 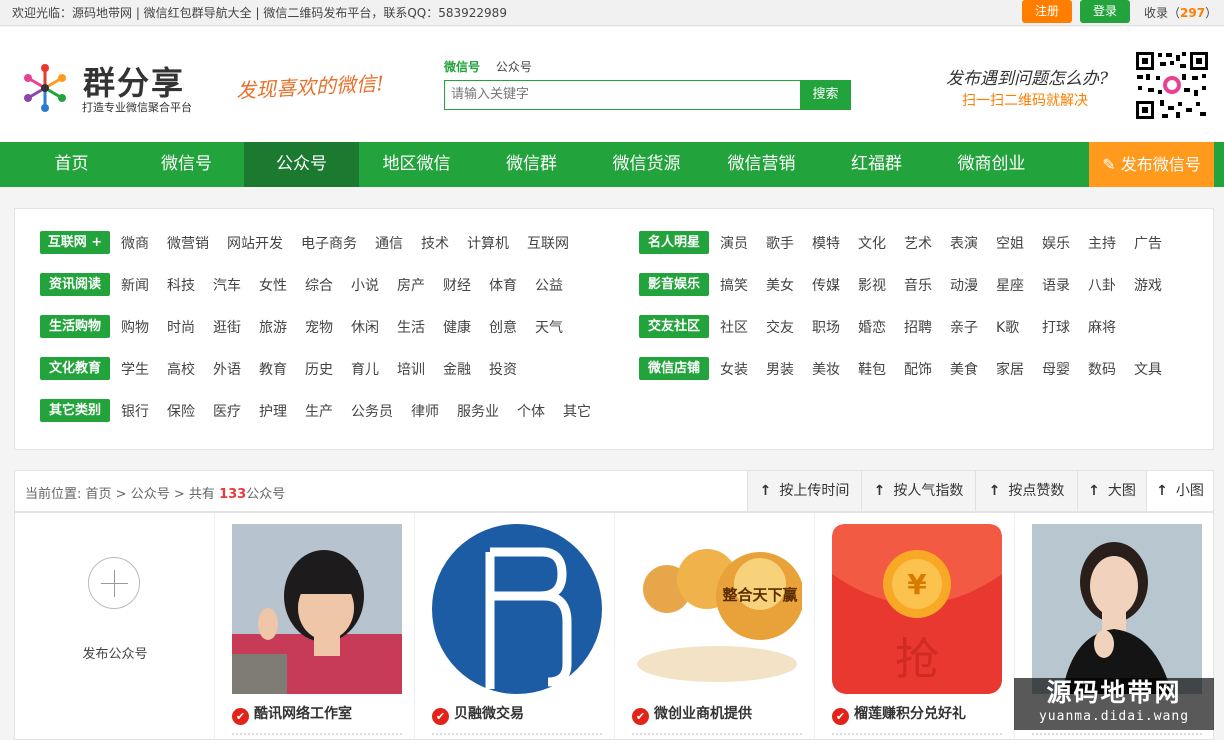 What do you see at coordinates (75, 284) in the screenshot?
I see `category-tag: 资讯阅读` at bounding box center [75, 284].